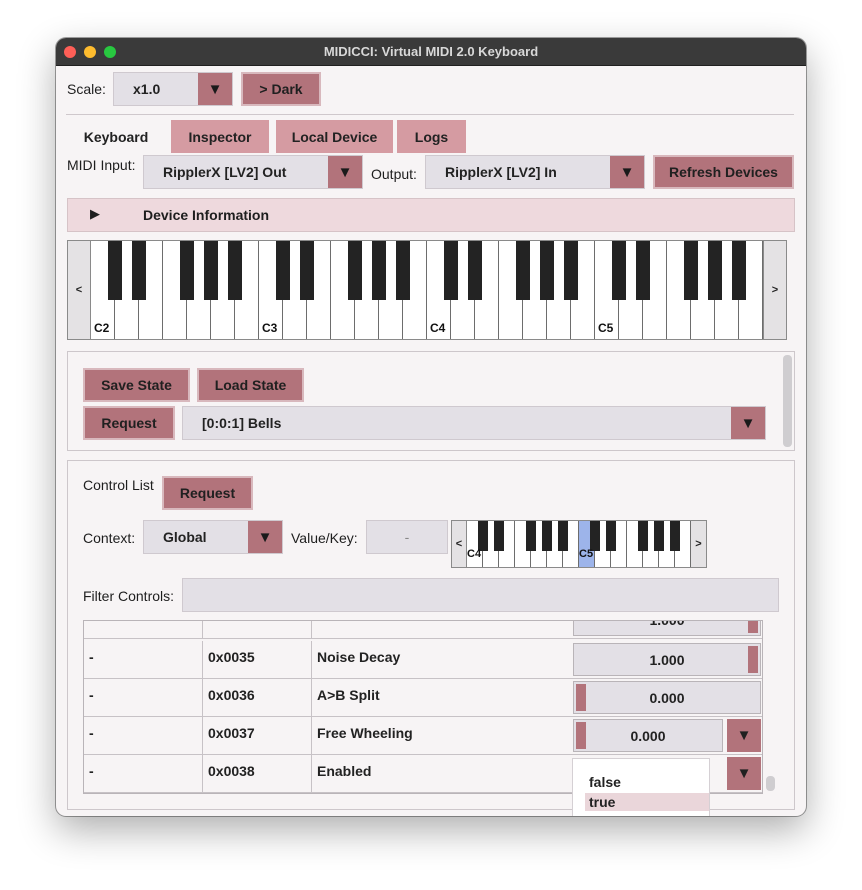  What do you see at coordinates (253, 172) in the screenshot?
I see `midi-input-select: RipplerX [LV2] Out ▼` at bounding box center [253, 172].